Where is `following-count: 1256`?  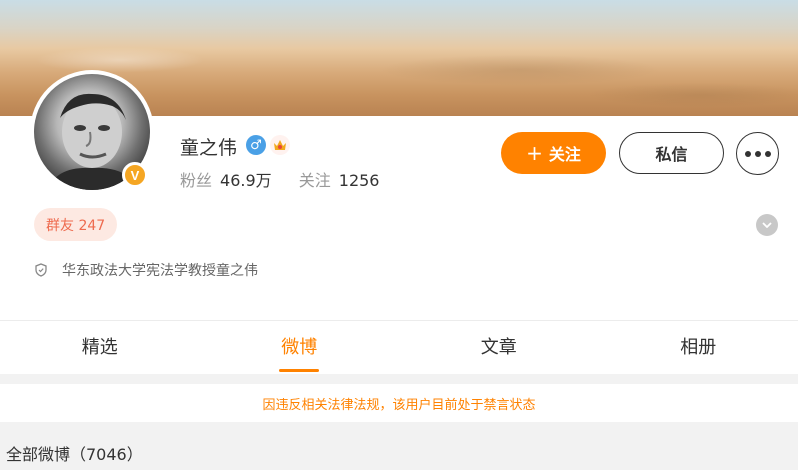 following-count: 1256 is located at coordinates (359, 180).